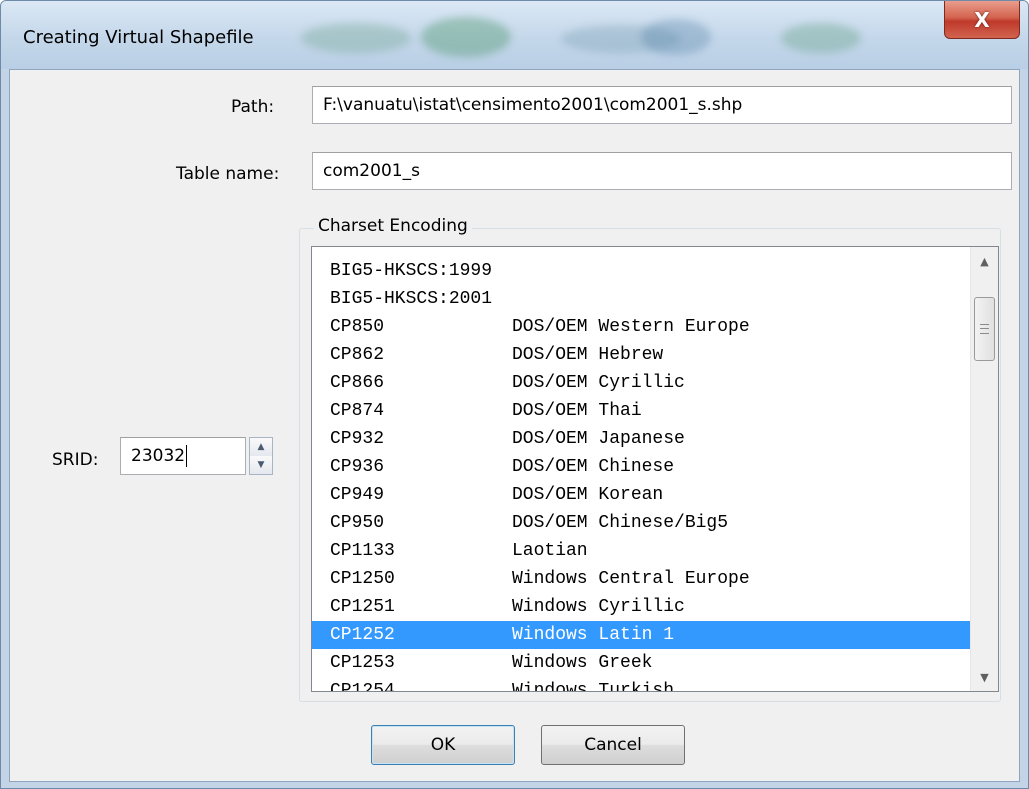 This screenshot has height=789, width=1029. I want to click on charset-list-item: CP874 DOS/OEM Thai, so click(641, 411).